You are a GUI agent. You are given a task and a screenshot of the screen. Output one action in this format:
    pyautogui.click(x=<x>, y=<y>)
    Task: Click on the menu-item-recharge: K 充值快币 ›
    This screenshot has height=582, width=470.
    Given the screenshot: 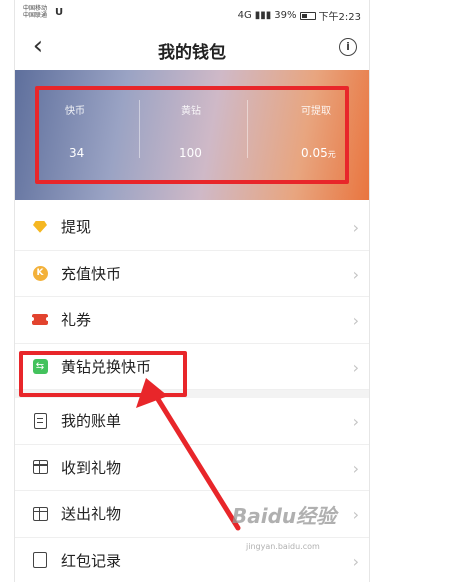 What is the action you would take?
    pyautogui.click(x=192, y=273)
    